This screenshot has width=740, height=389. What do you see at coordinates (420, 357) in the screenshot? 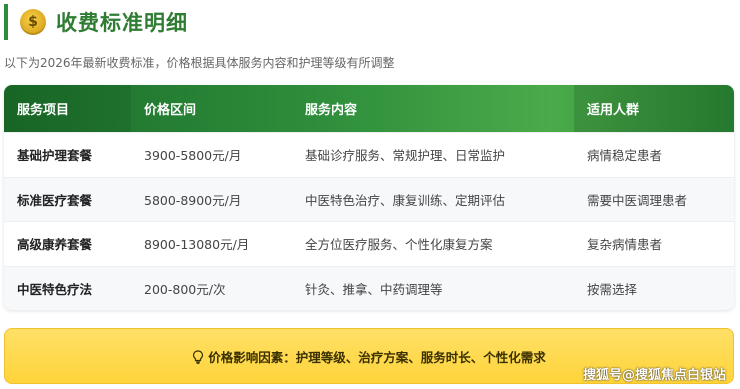
I see `factors-text: 护理等级、治疗方案、服务时长、个性化需求` at bounding box center [420, 357].